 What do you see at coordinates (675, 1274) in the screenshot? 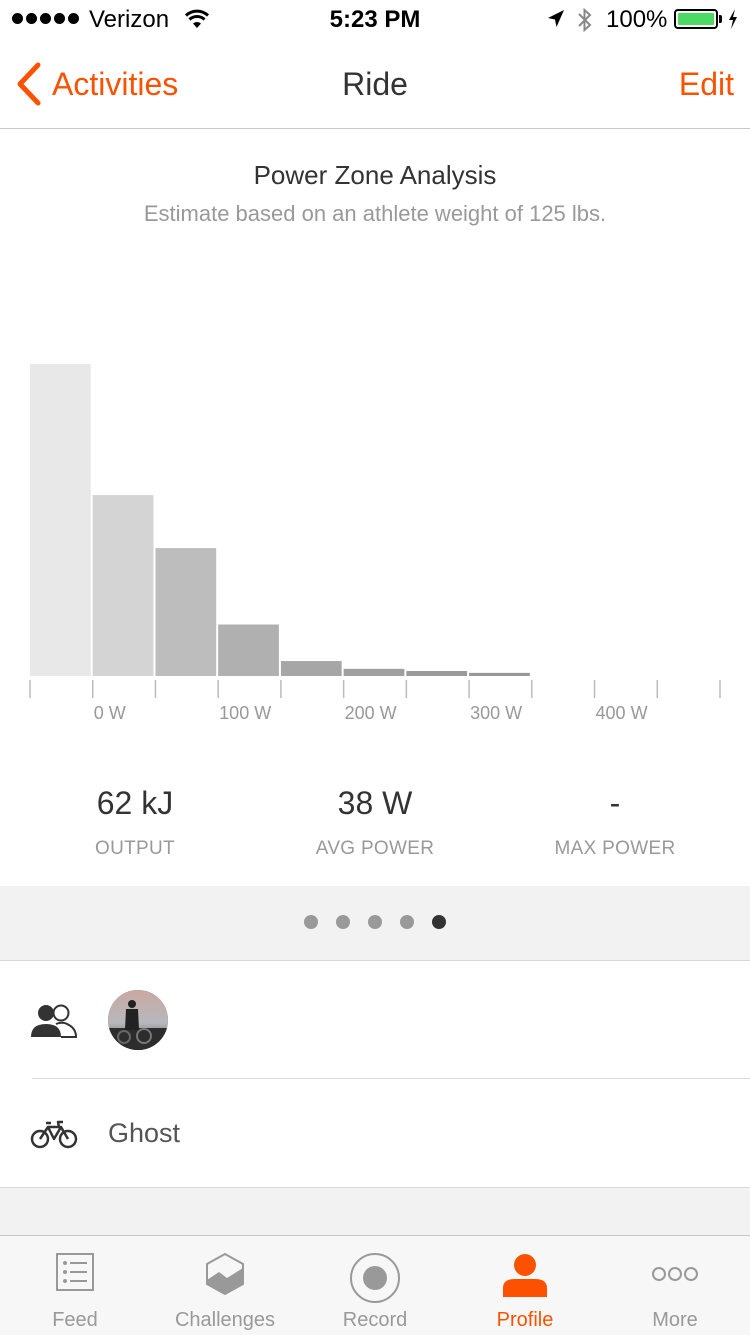
I see `more-icon` at bounding box center [675, 1274].